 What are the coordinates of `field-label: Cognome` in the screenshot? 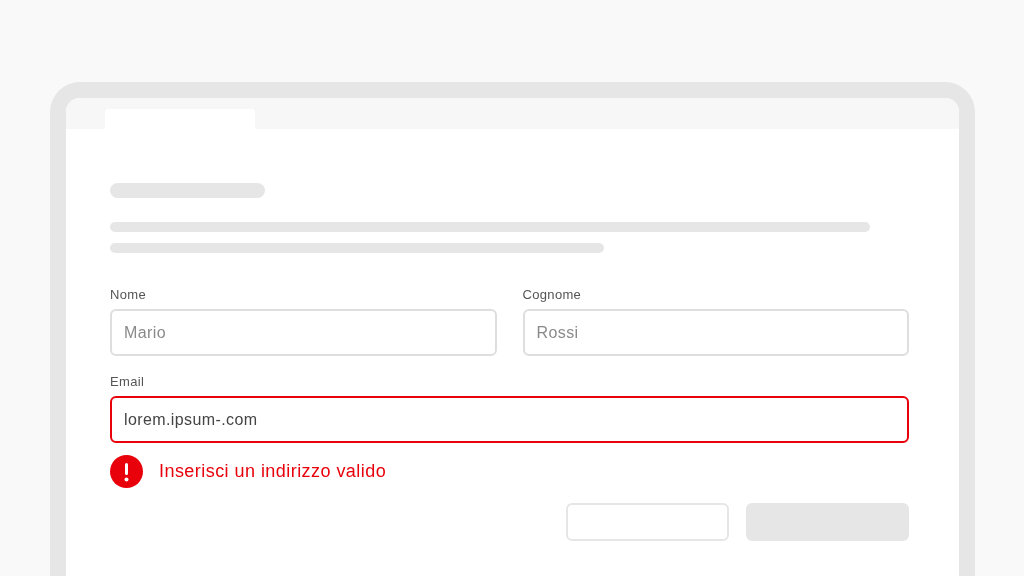 It's located at (552, 295).